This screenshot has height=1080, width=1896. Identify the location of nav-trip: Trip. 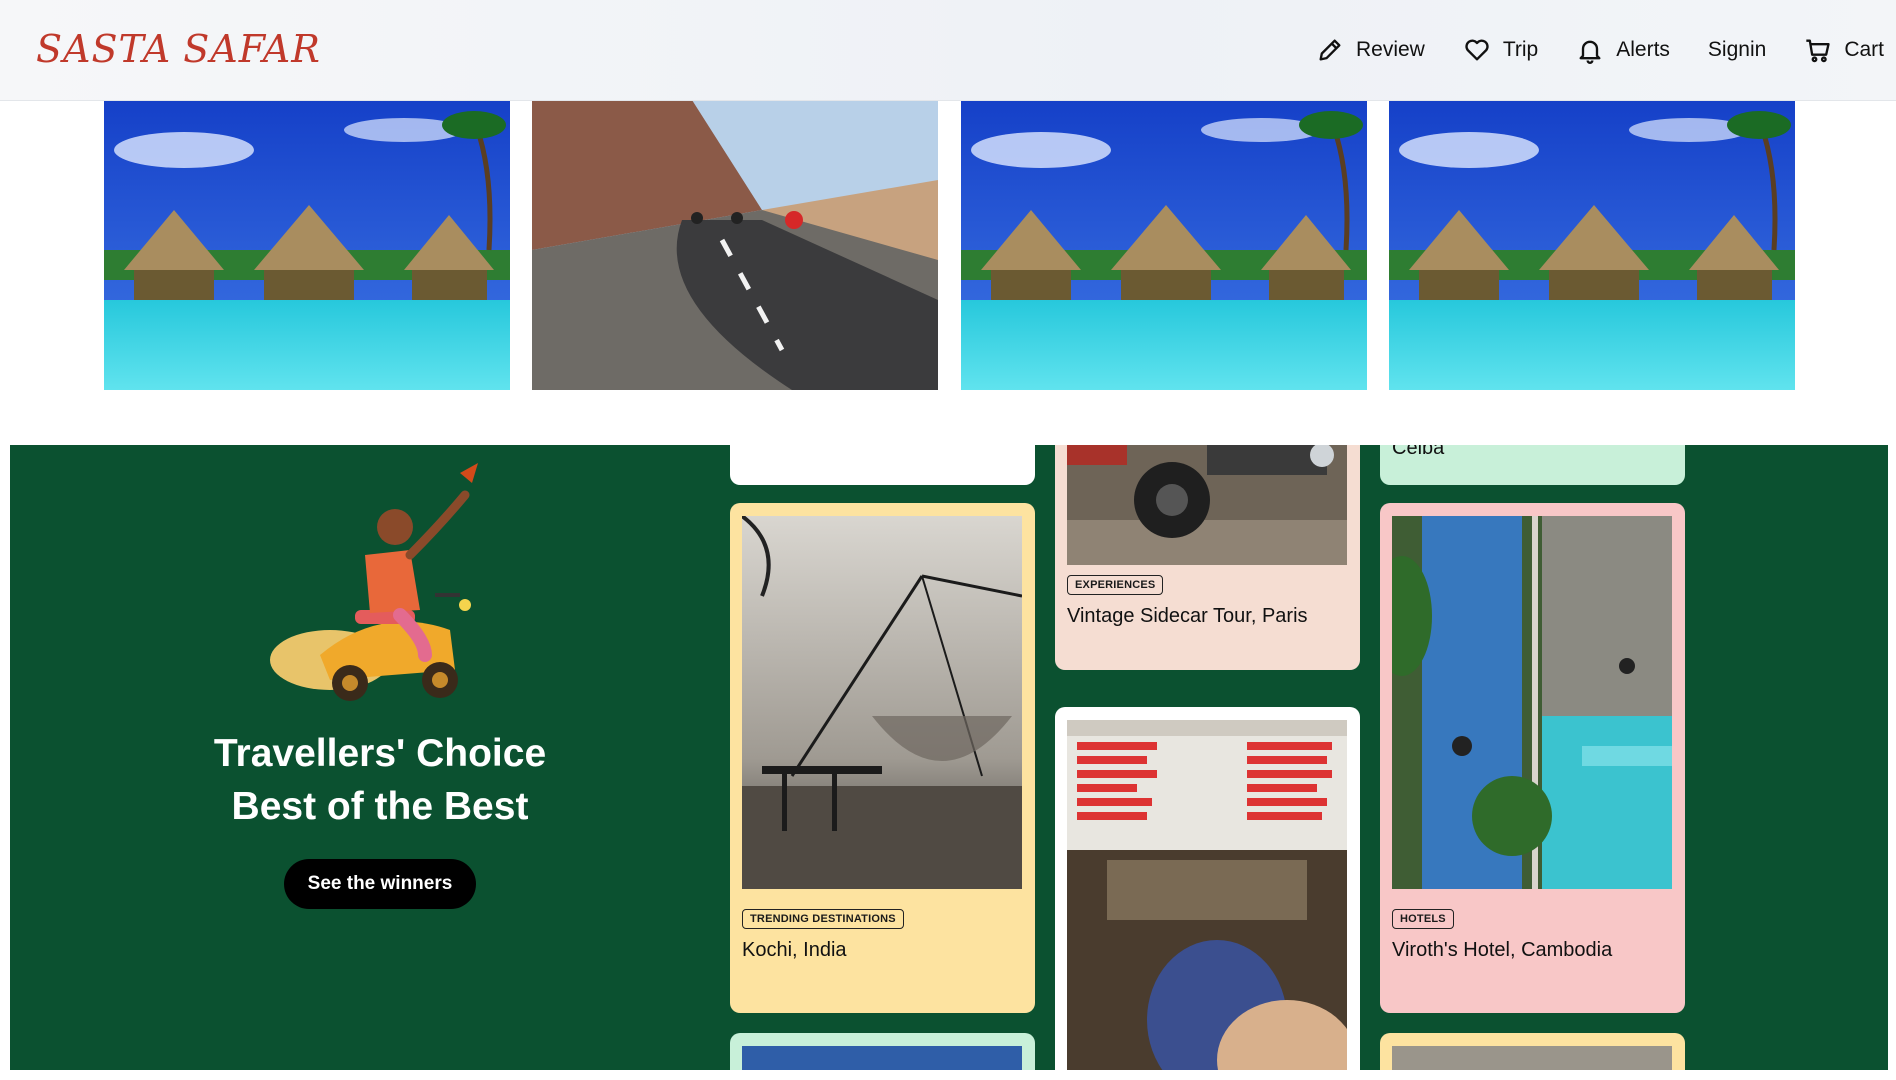
(1500, 50).